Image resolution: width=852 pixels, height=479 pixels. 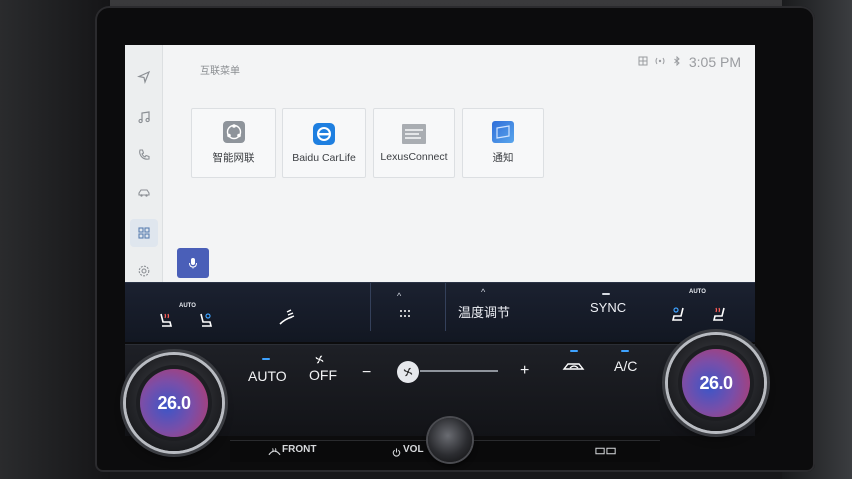 What do you see at coordinates (677, 62) in the screenshot?
I see `bluetooth-icon` at bounding box center [677, 62].